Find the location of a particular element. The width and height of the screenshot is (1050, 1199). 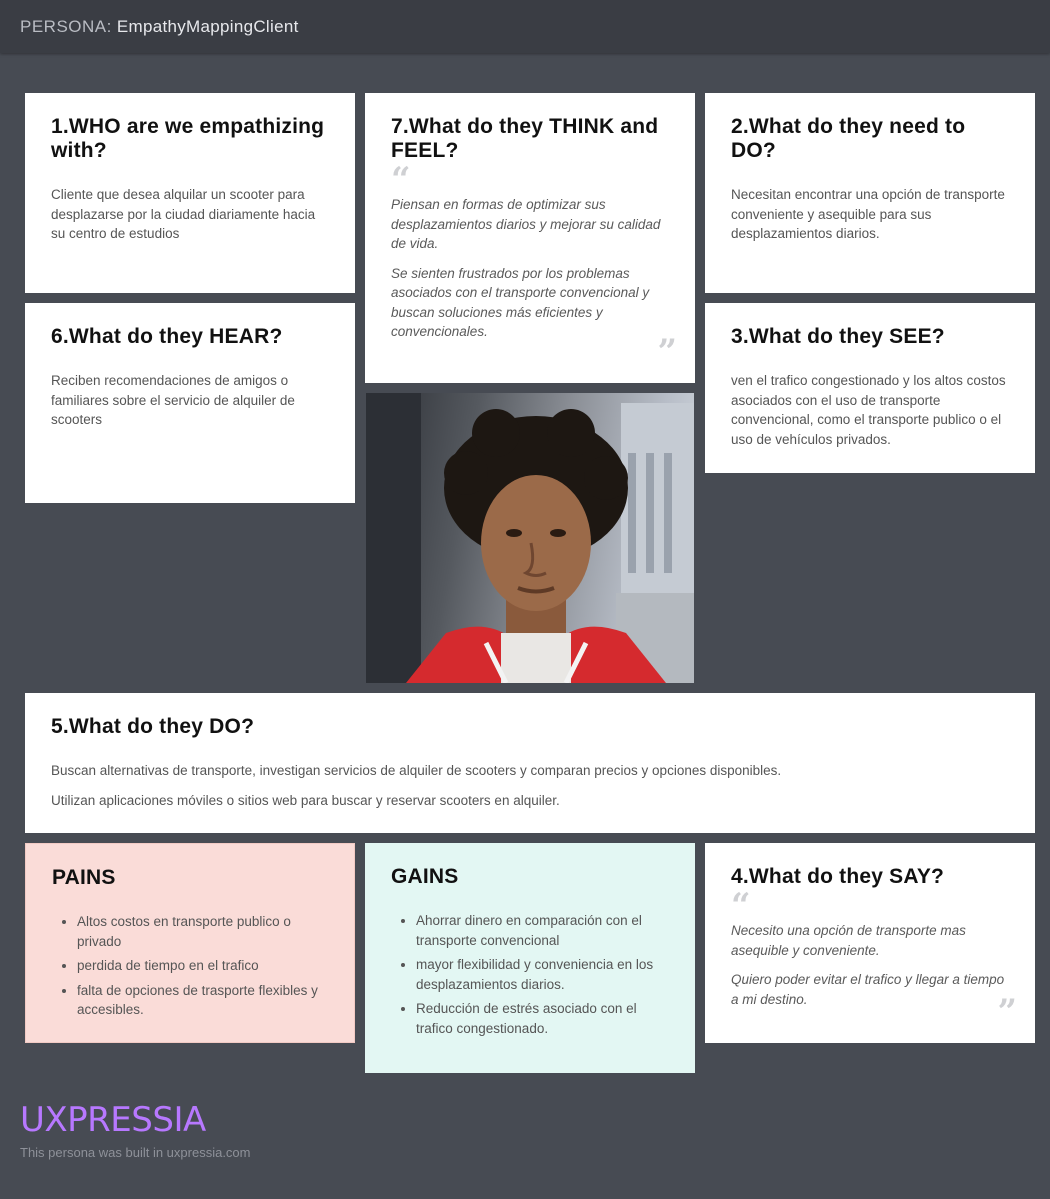

pains-item: perdida de tiempo en el trafico is located at coordinates (202, 966).